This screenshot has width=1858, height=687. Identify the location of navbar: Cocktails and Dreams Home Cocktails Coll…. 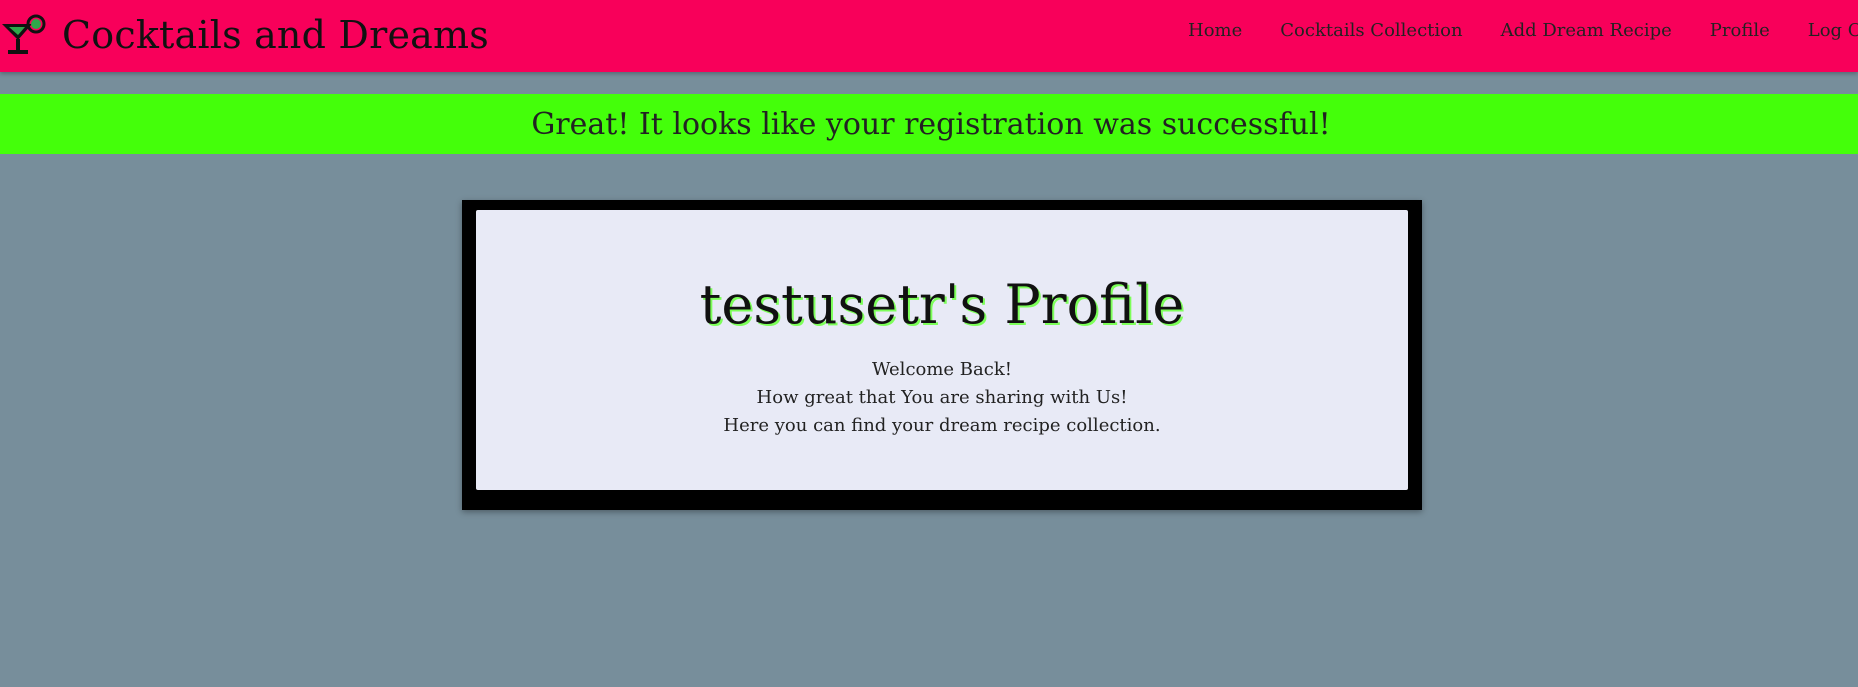
(929, 36).